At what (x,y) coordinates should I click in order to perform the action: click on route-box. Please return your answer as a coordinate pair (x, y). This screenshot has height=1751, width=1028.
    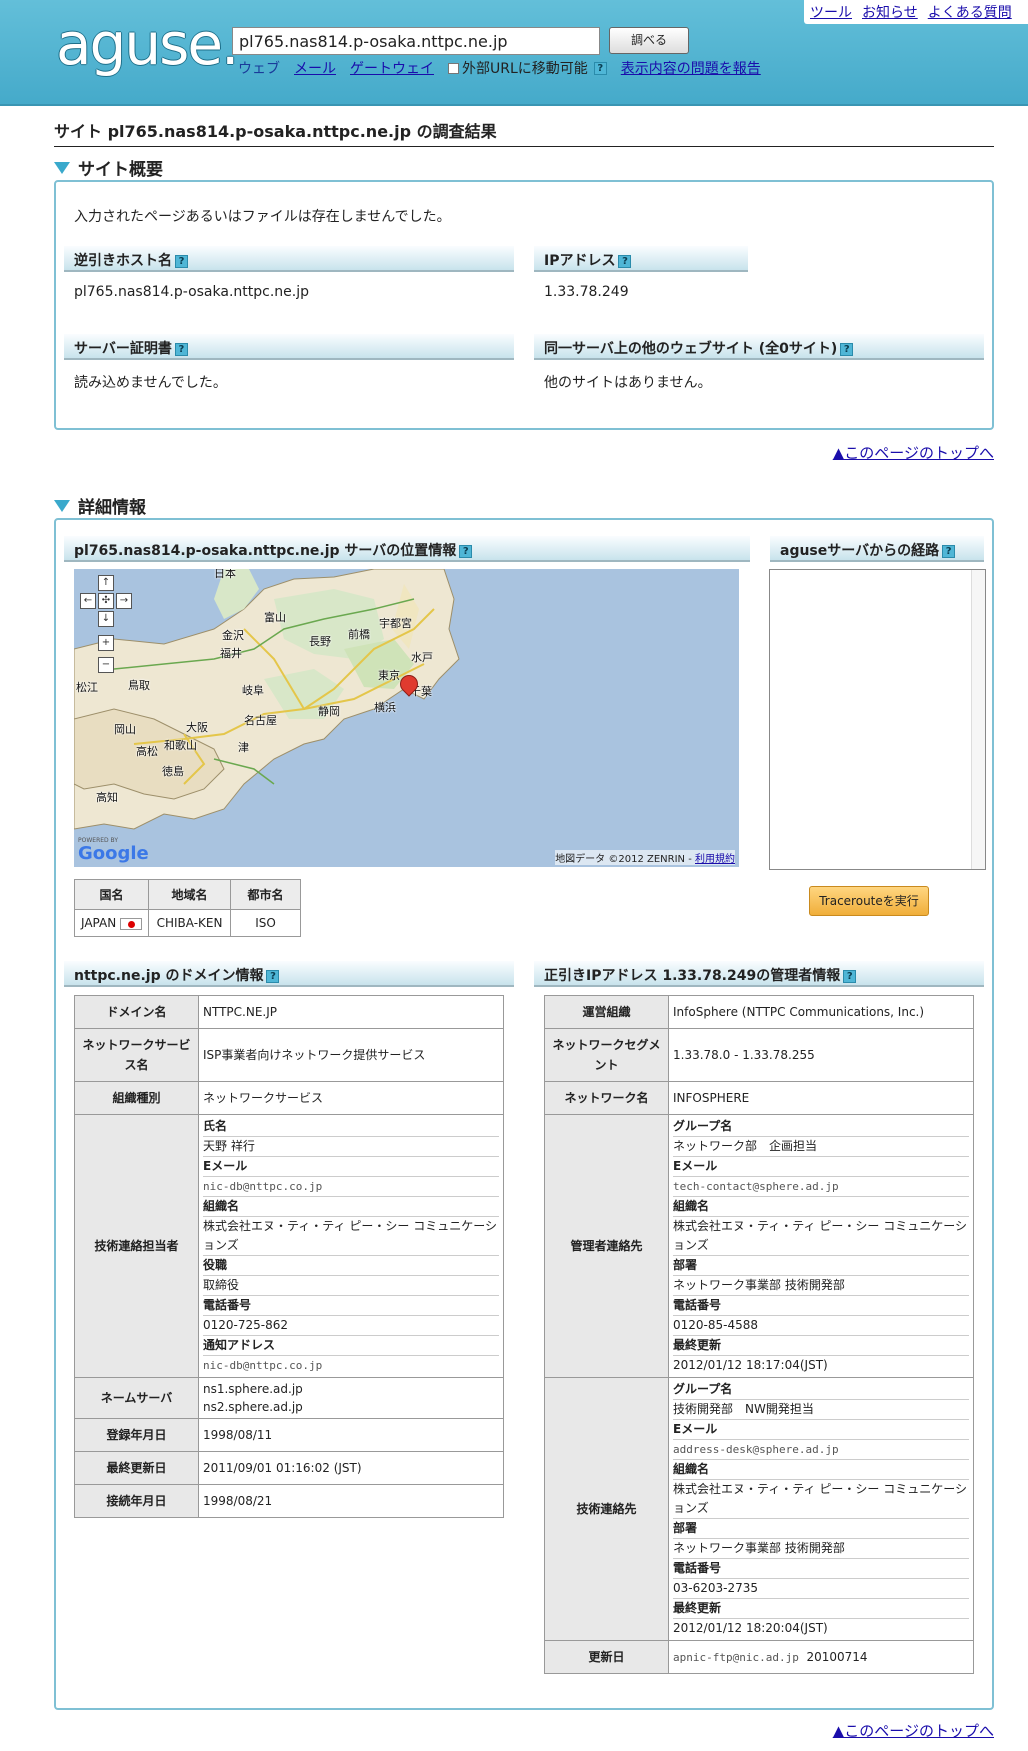
    Looking at the image, I should click on (877, 719).